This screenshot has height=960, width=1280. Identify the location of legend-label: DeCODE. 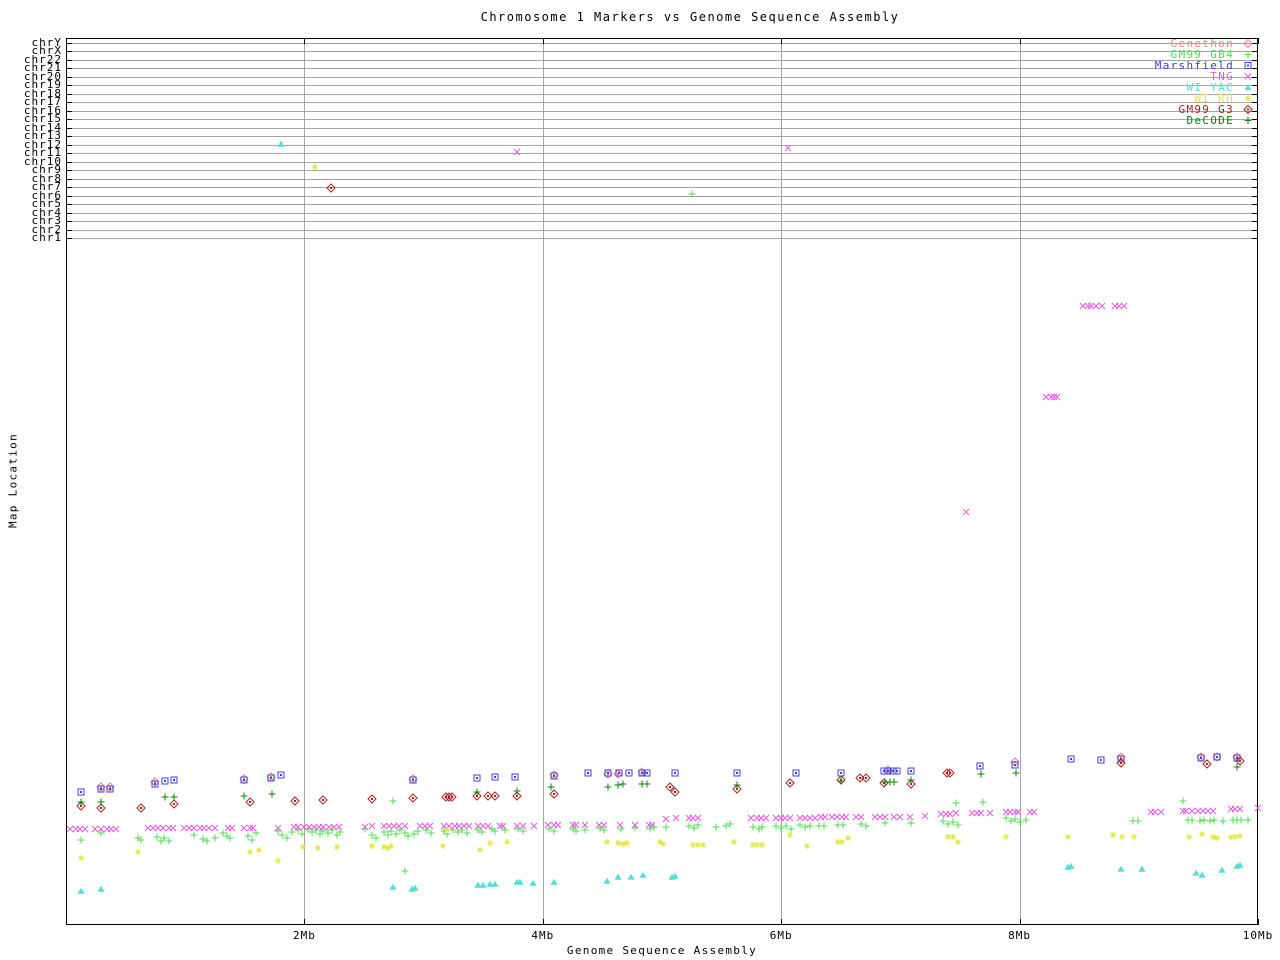
(1210, 120).